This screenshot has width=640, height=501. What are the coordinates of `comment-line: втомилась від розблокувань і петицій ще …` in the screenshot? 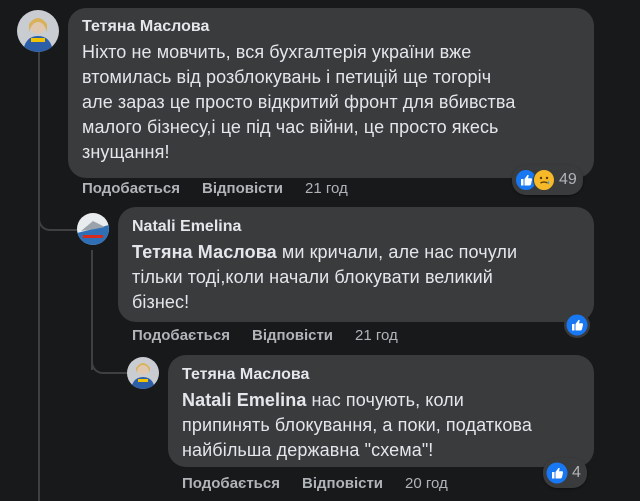 It's located at (287, 77).